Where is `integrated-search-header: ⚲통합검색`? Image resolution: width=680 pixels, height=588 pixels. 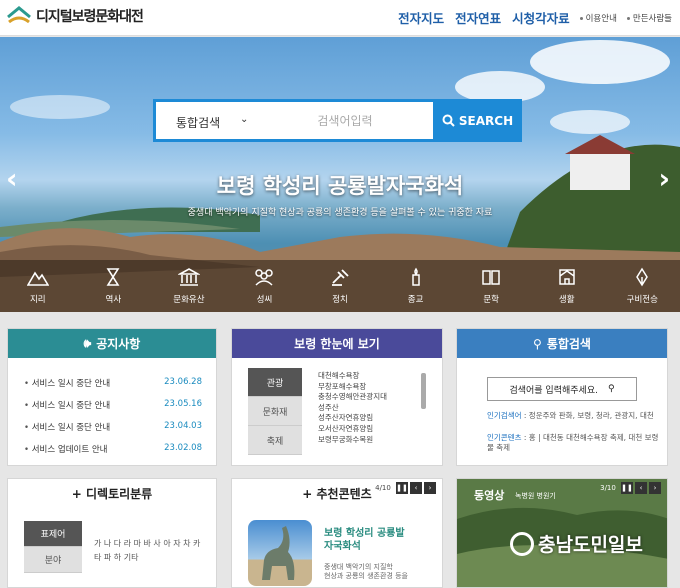
integrated-search-header: ⚲통합검색 is located at coordinates (562, 343).